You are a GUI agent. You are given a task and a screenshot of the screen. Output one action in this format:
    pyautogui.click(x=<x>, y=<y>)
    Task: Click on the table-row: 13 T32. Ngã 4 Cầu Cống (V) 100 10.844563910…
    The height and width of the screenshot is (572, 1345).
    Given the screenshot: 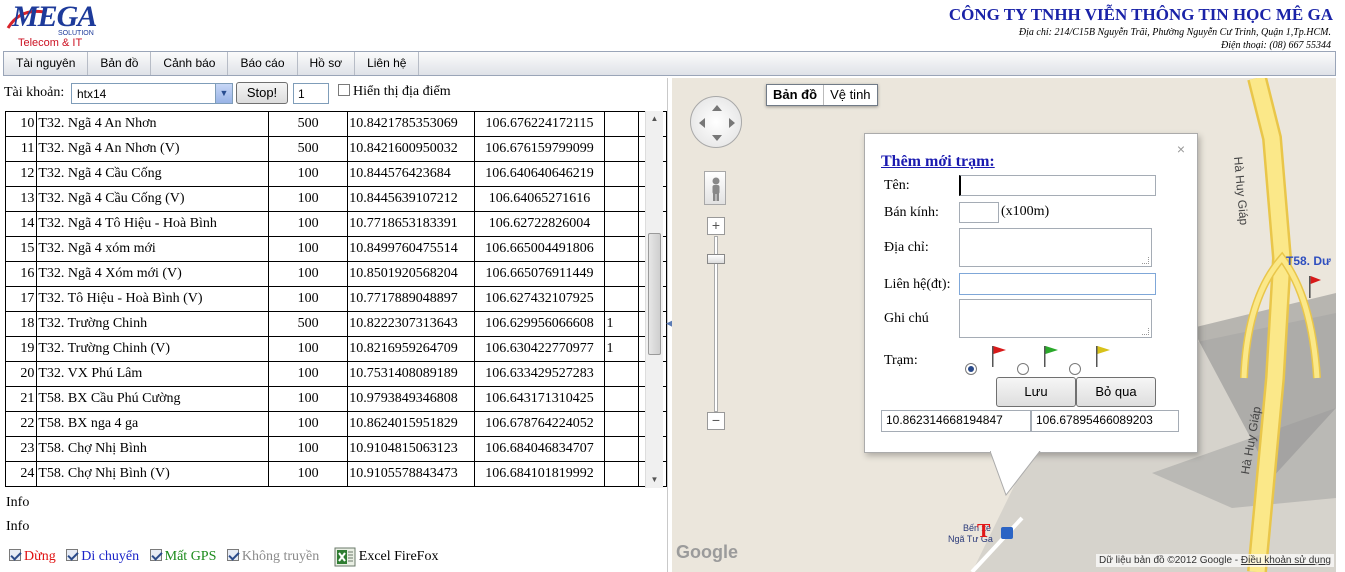 What is the action you would take?
    pyautogui.click(x=336, y=199)
    